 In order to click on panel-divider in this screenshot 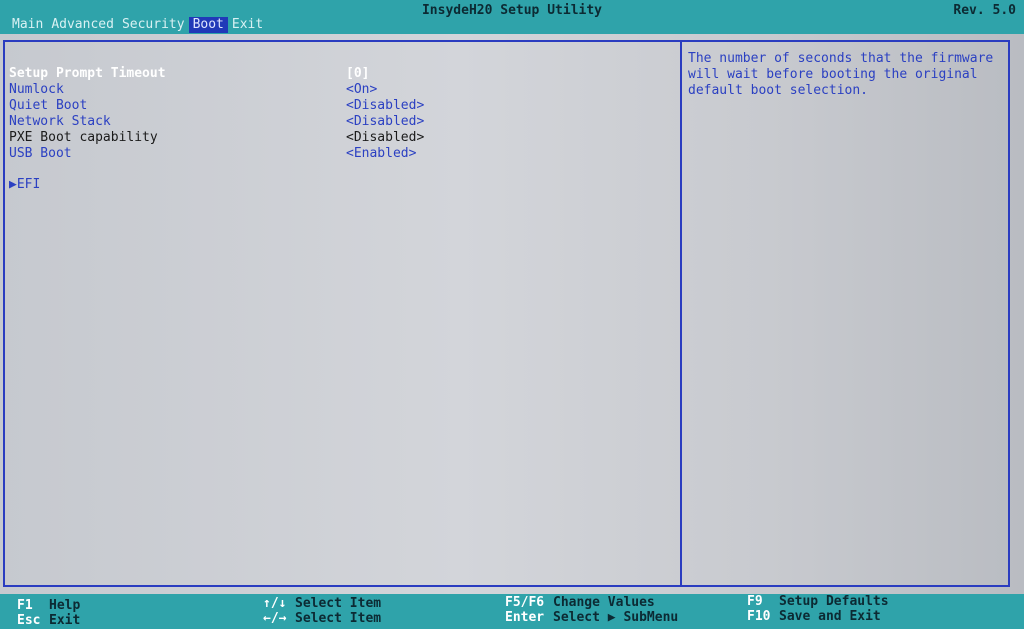, I will do `click(681, 313)`.